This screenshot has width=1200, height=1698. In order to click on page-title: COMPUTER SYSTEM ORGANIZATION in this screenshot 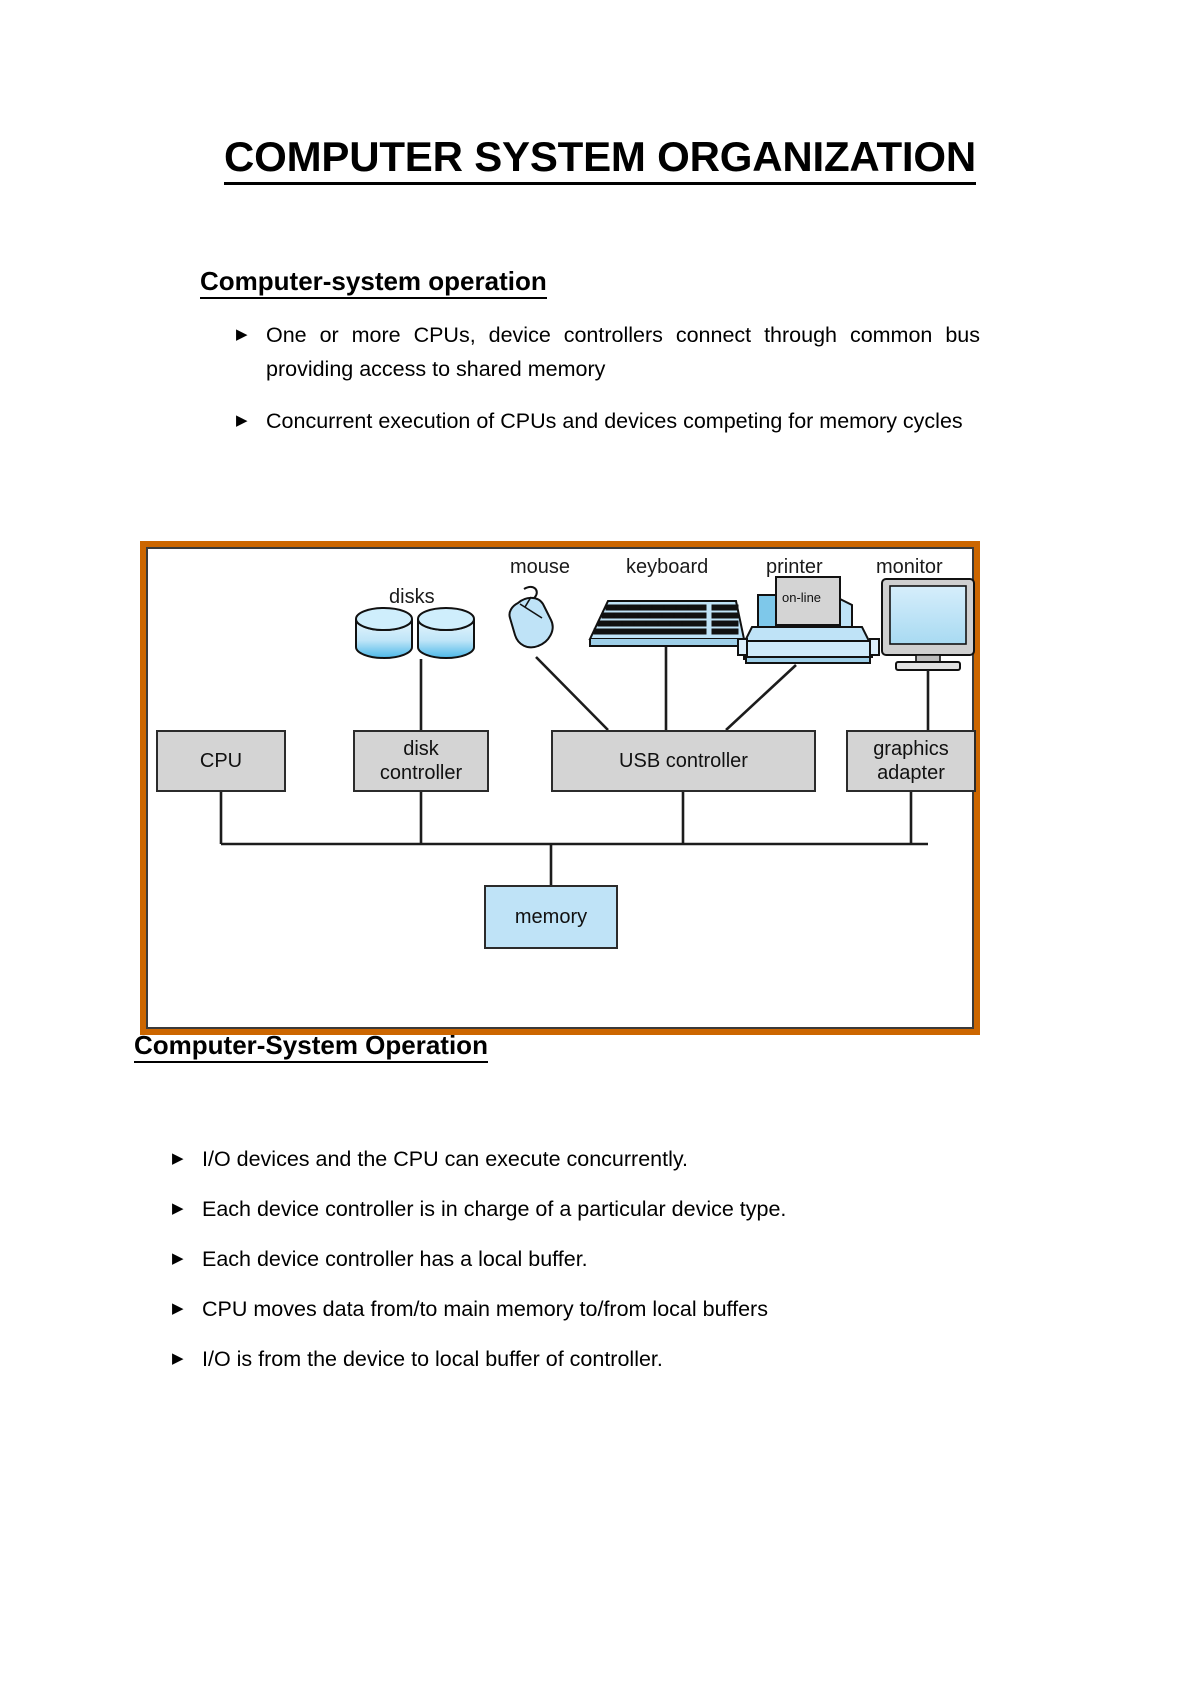, I will do `click(600, 159)`.